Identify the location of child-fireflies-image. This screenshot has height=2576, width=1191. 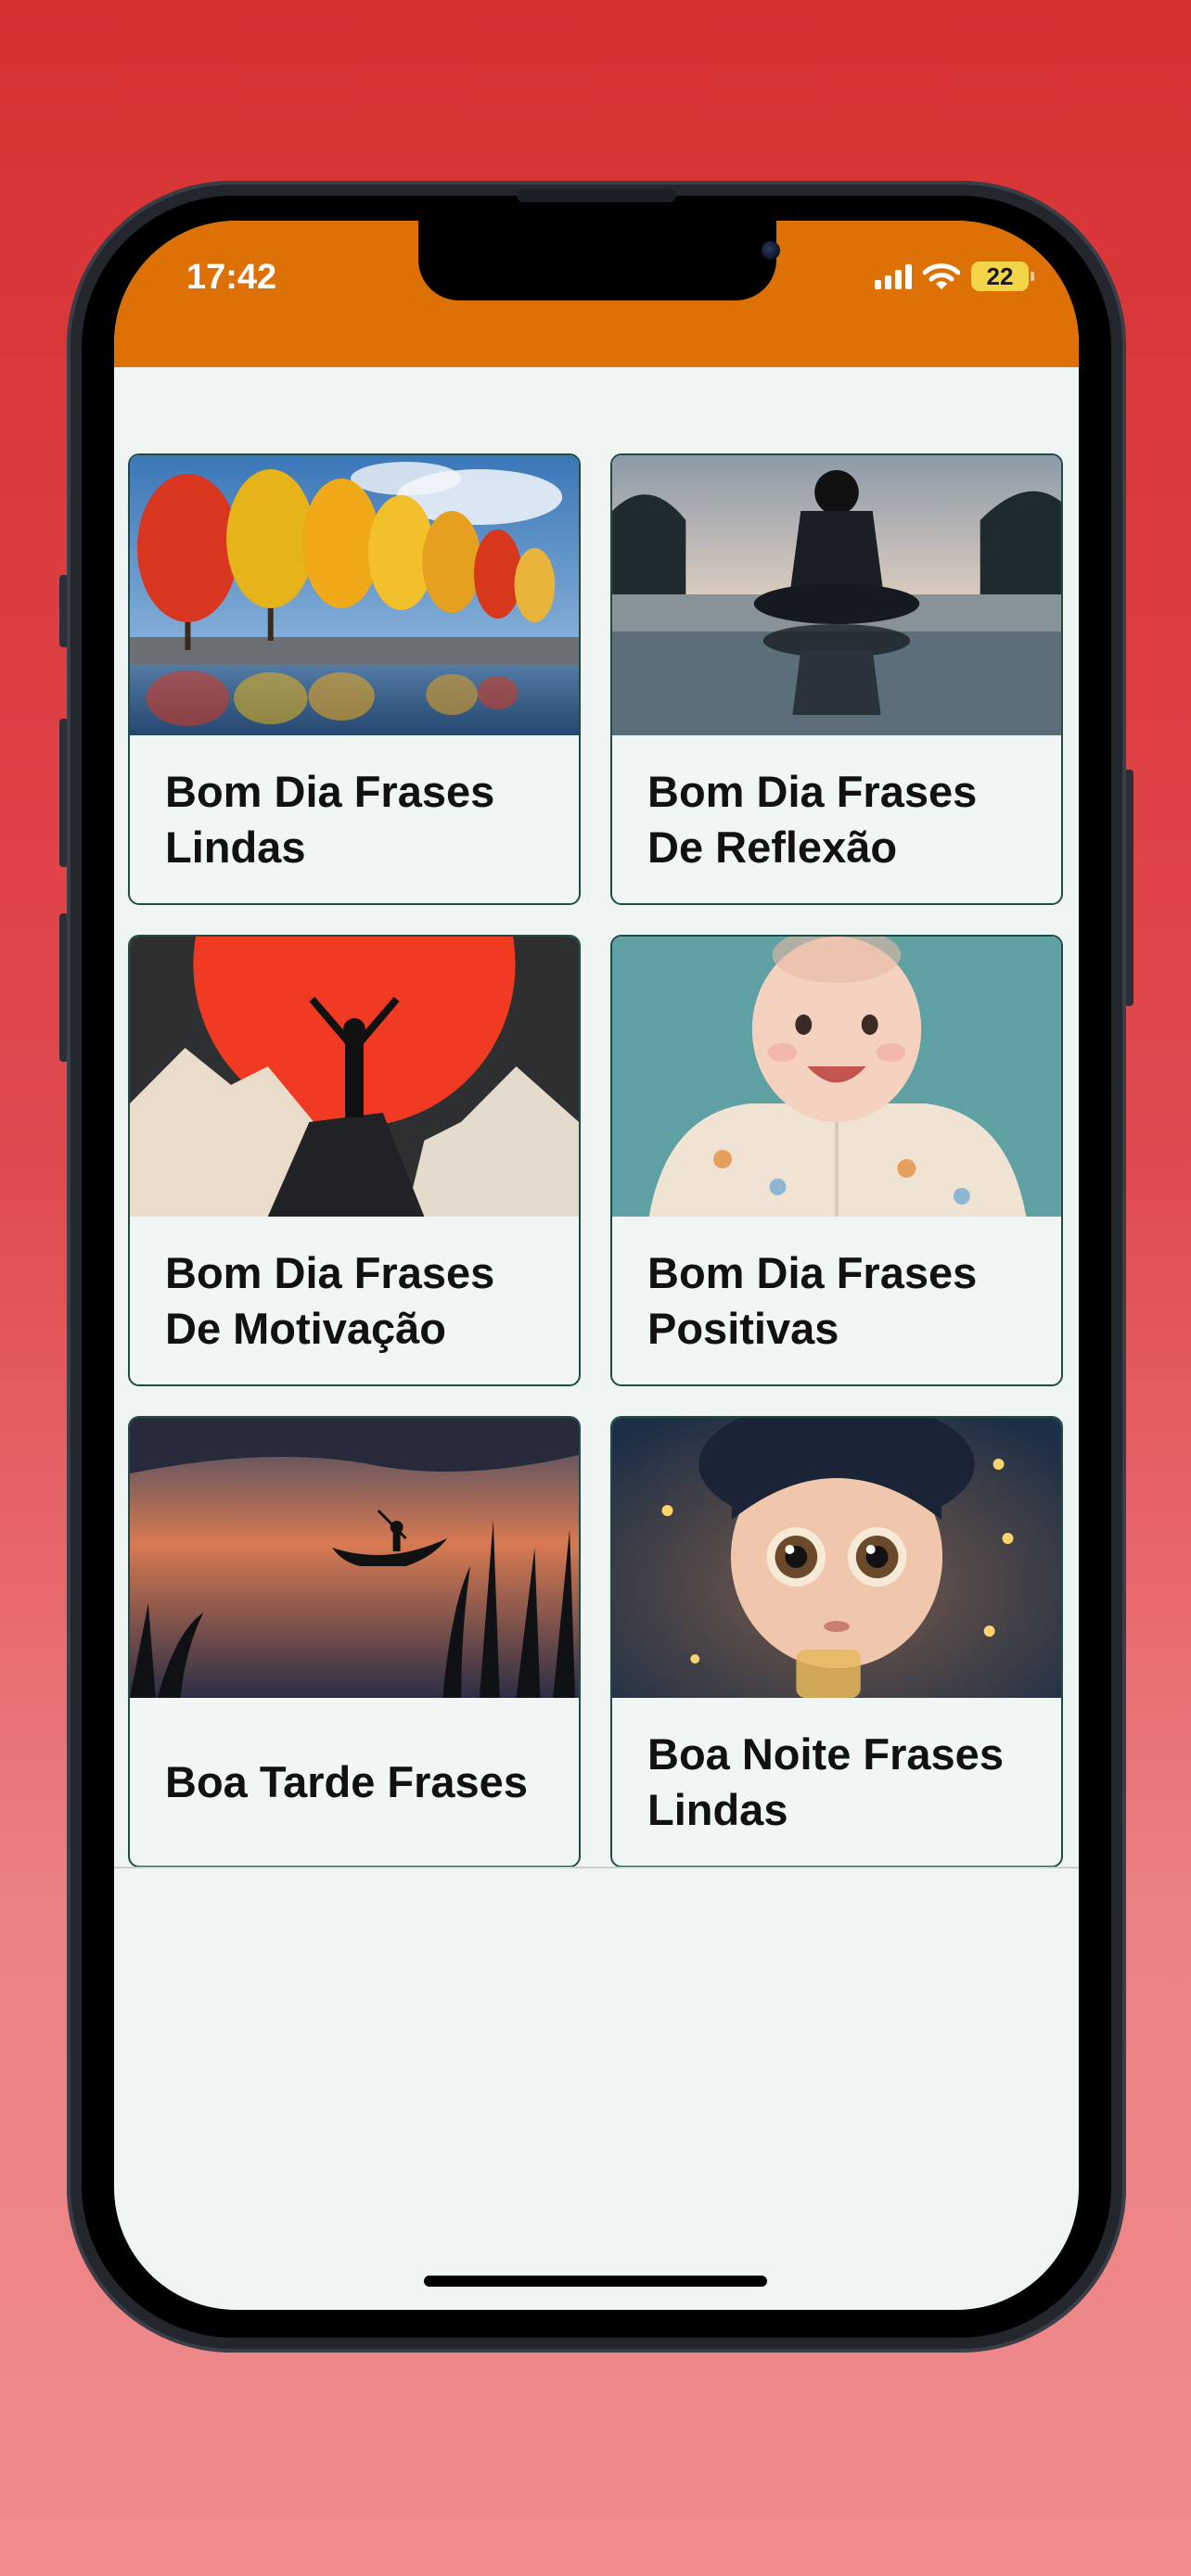
(836, 1558).